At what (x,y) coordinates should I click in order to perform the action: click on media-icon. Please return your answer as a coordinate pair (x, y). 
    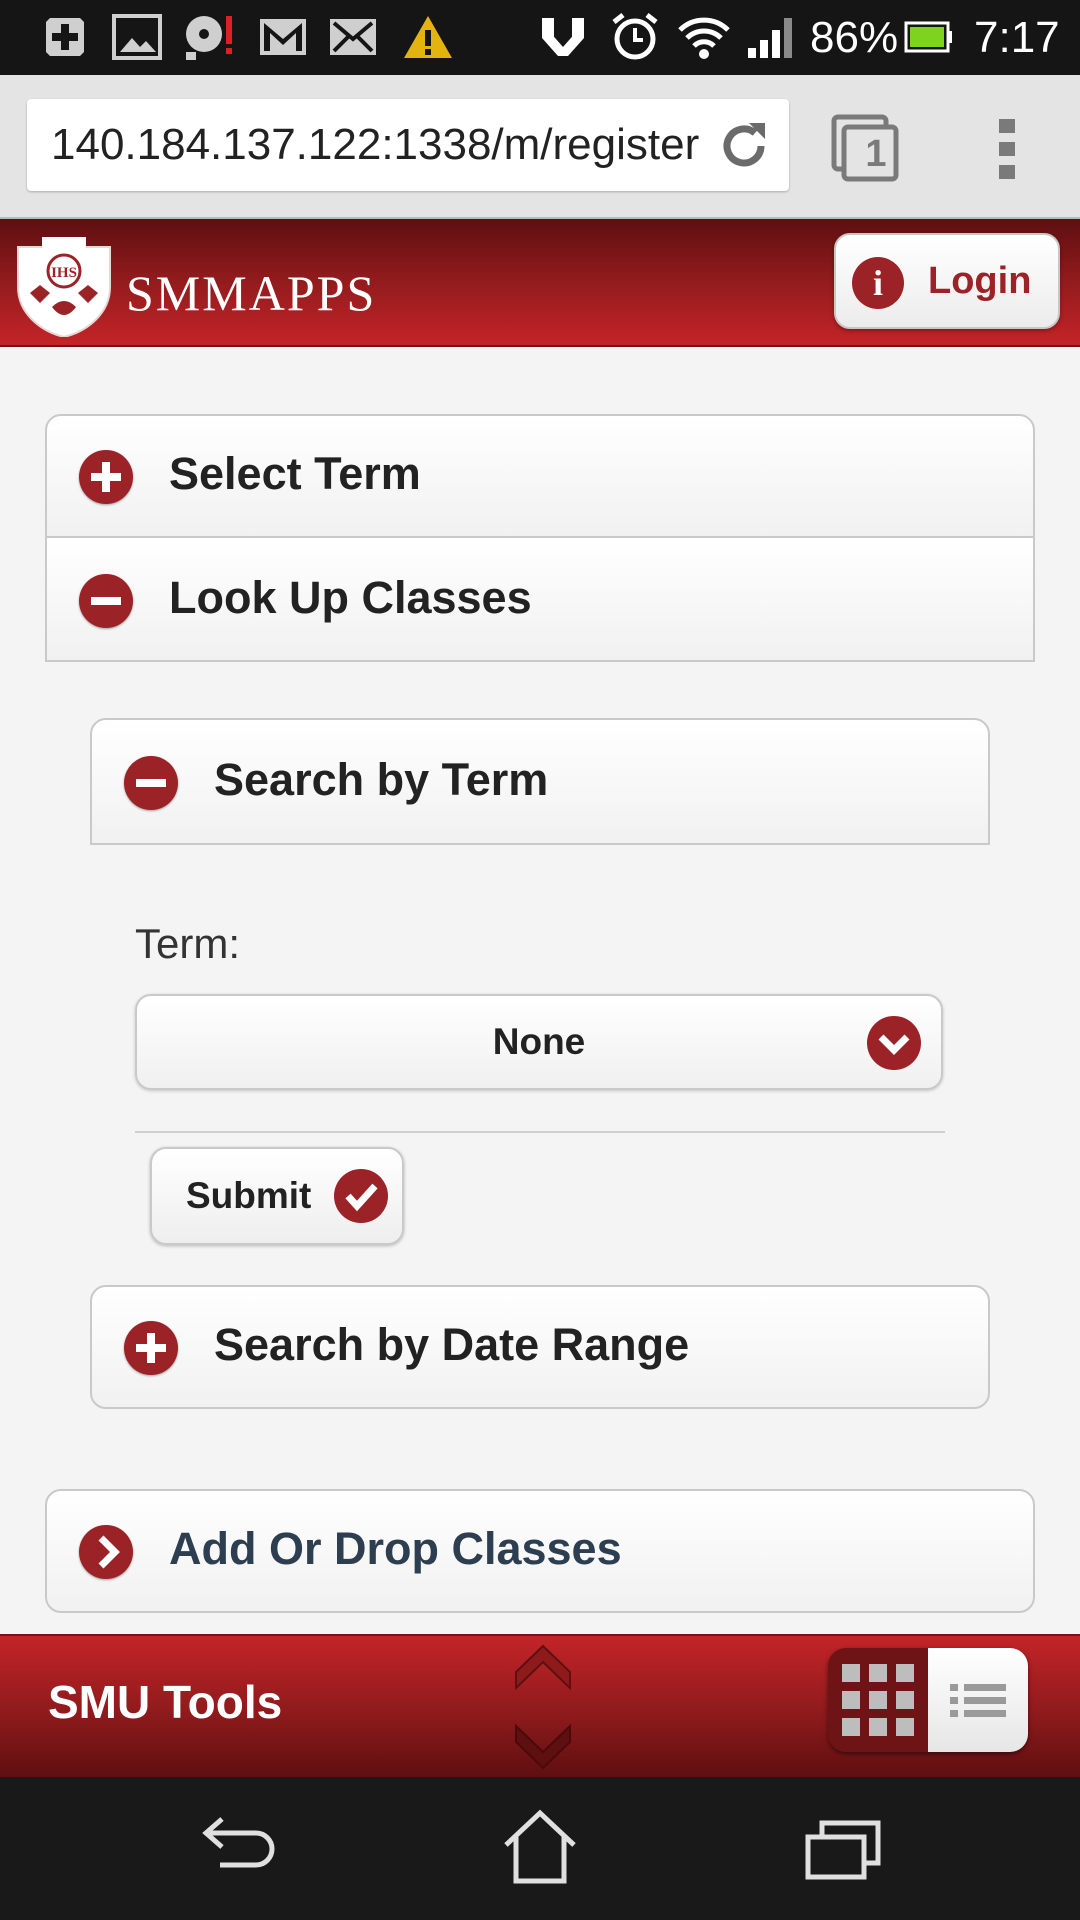
    Looking at the image, I should click on (210, 37).